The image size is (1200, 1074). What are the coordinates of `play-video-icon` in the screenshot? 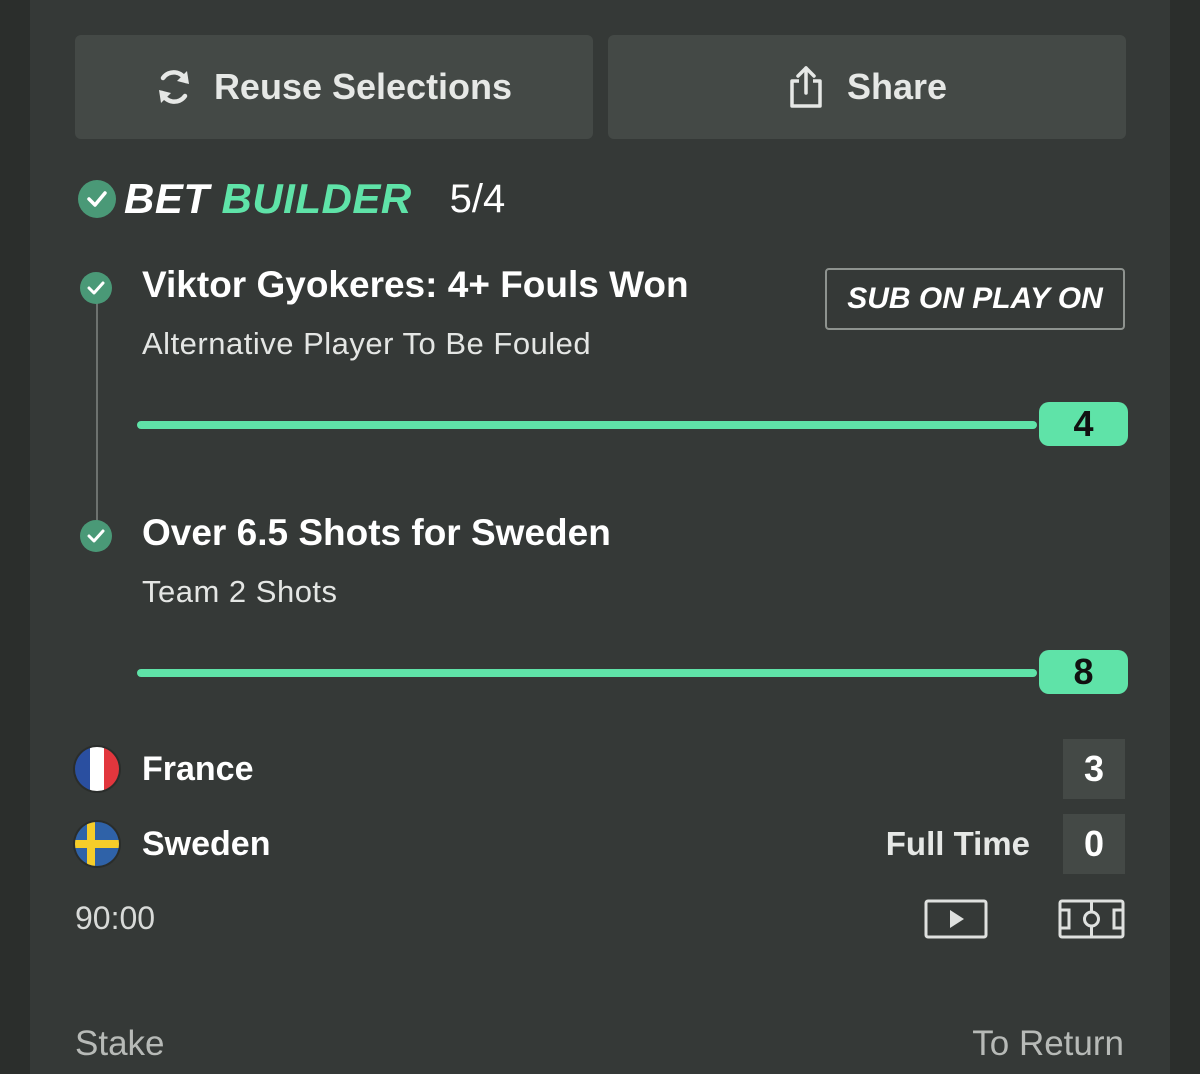 It's located at (956, 921).